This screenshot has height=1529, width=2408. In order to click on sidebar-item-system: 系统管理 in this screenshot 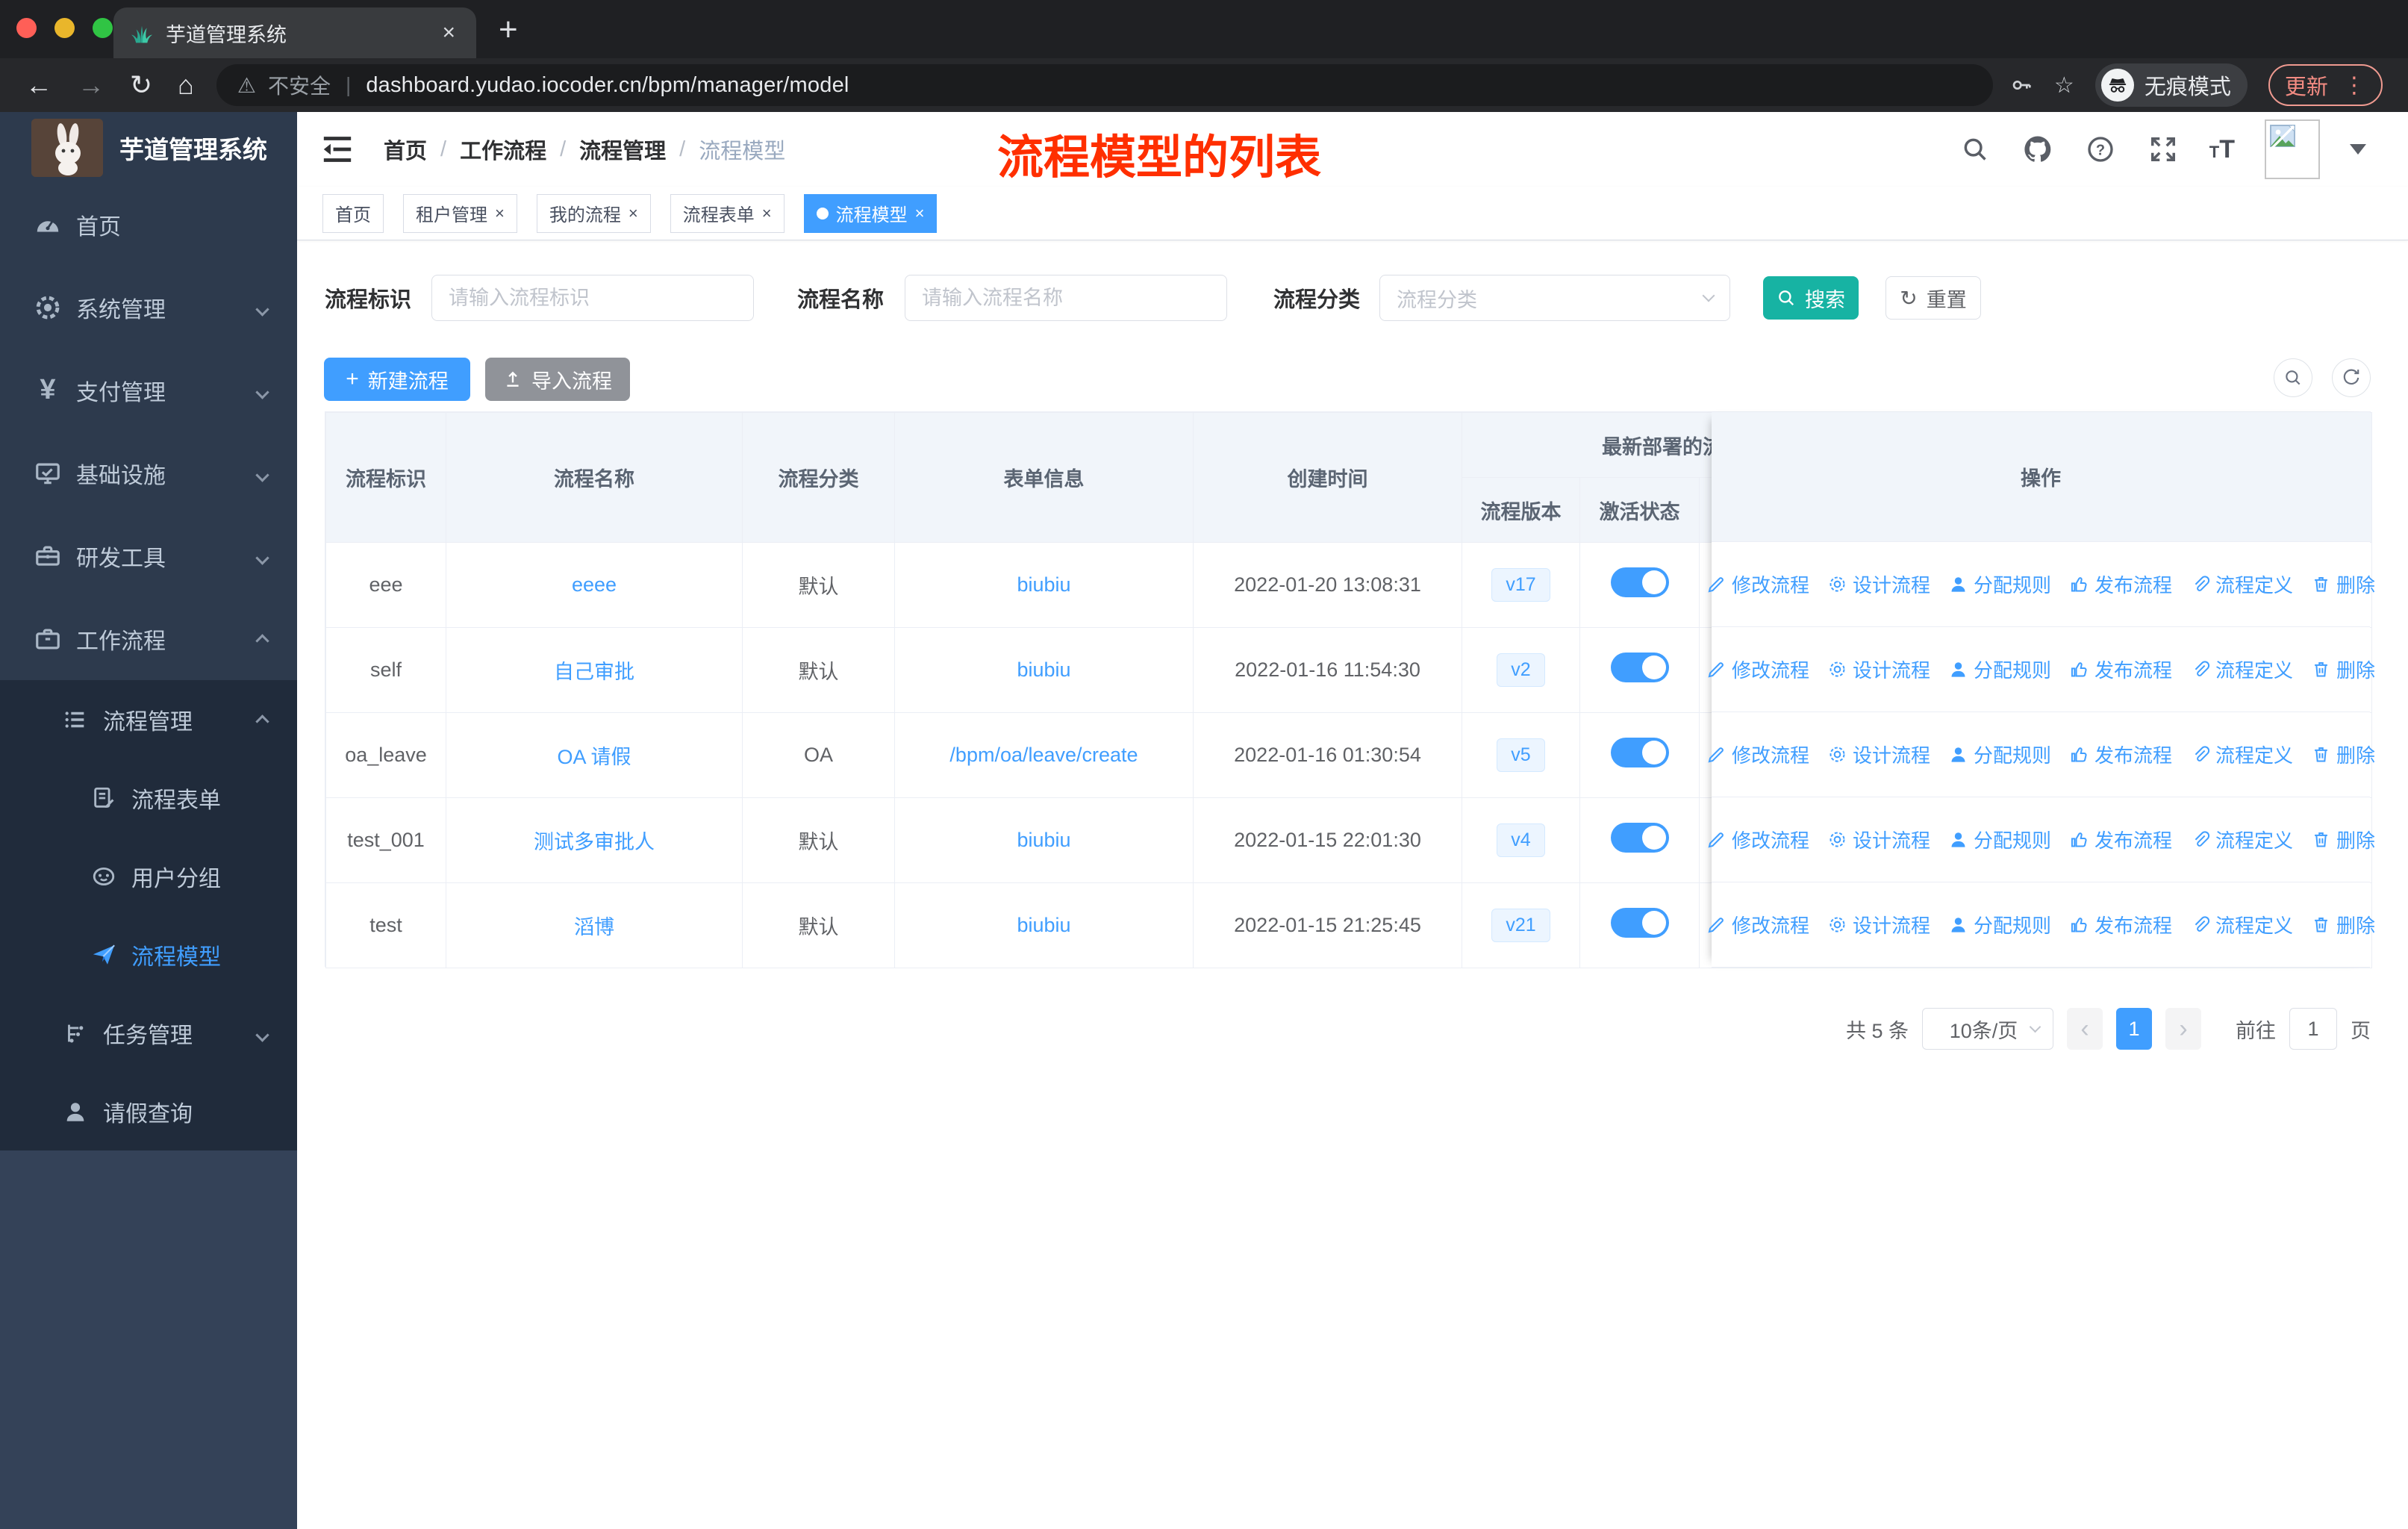, I will do `click(148, 307)`.